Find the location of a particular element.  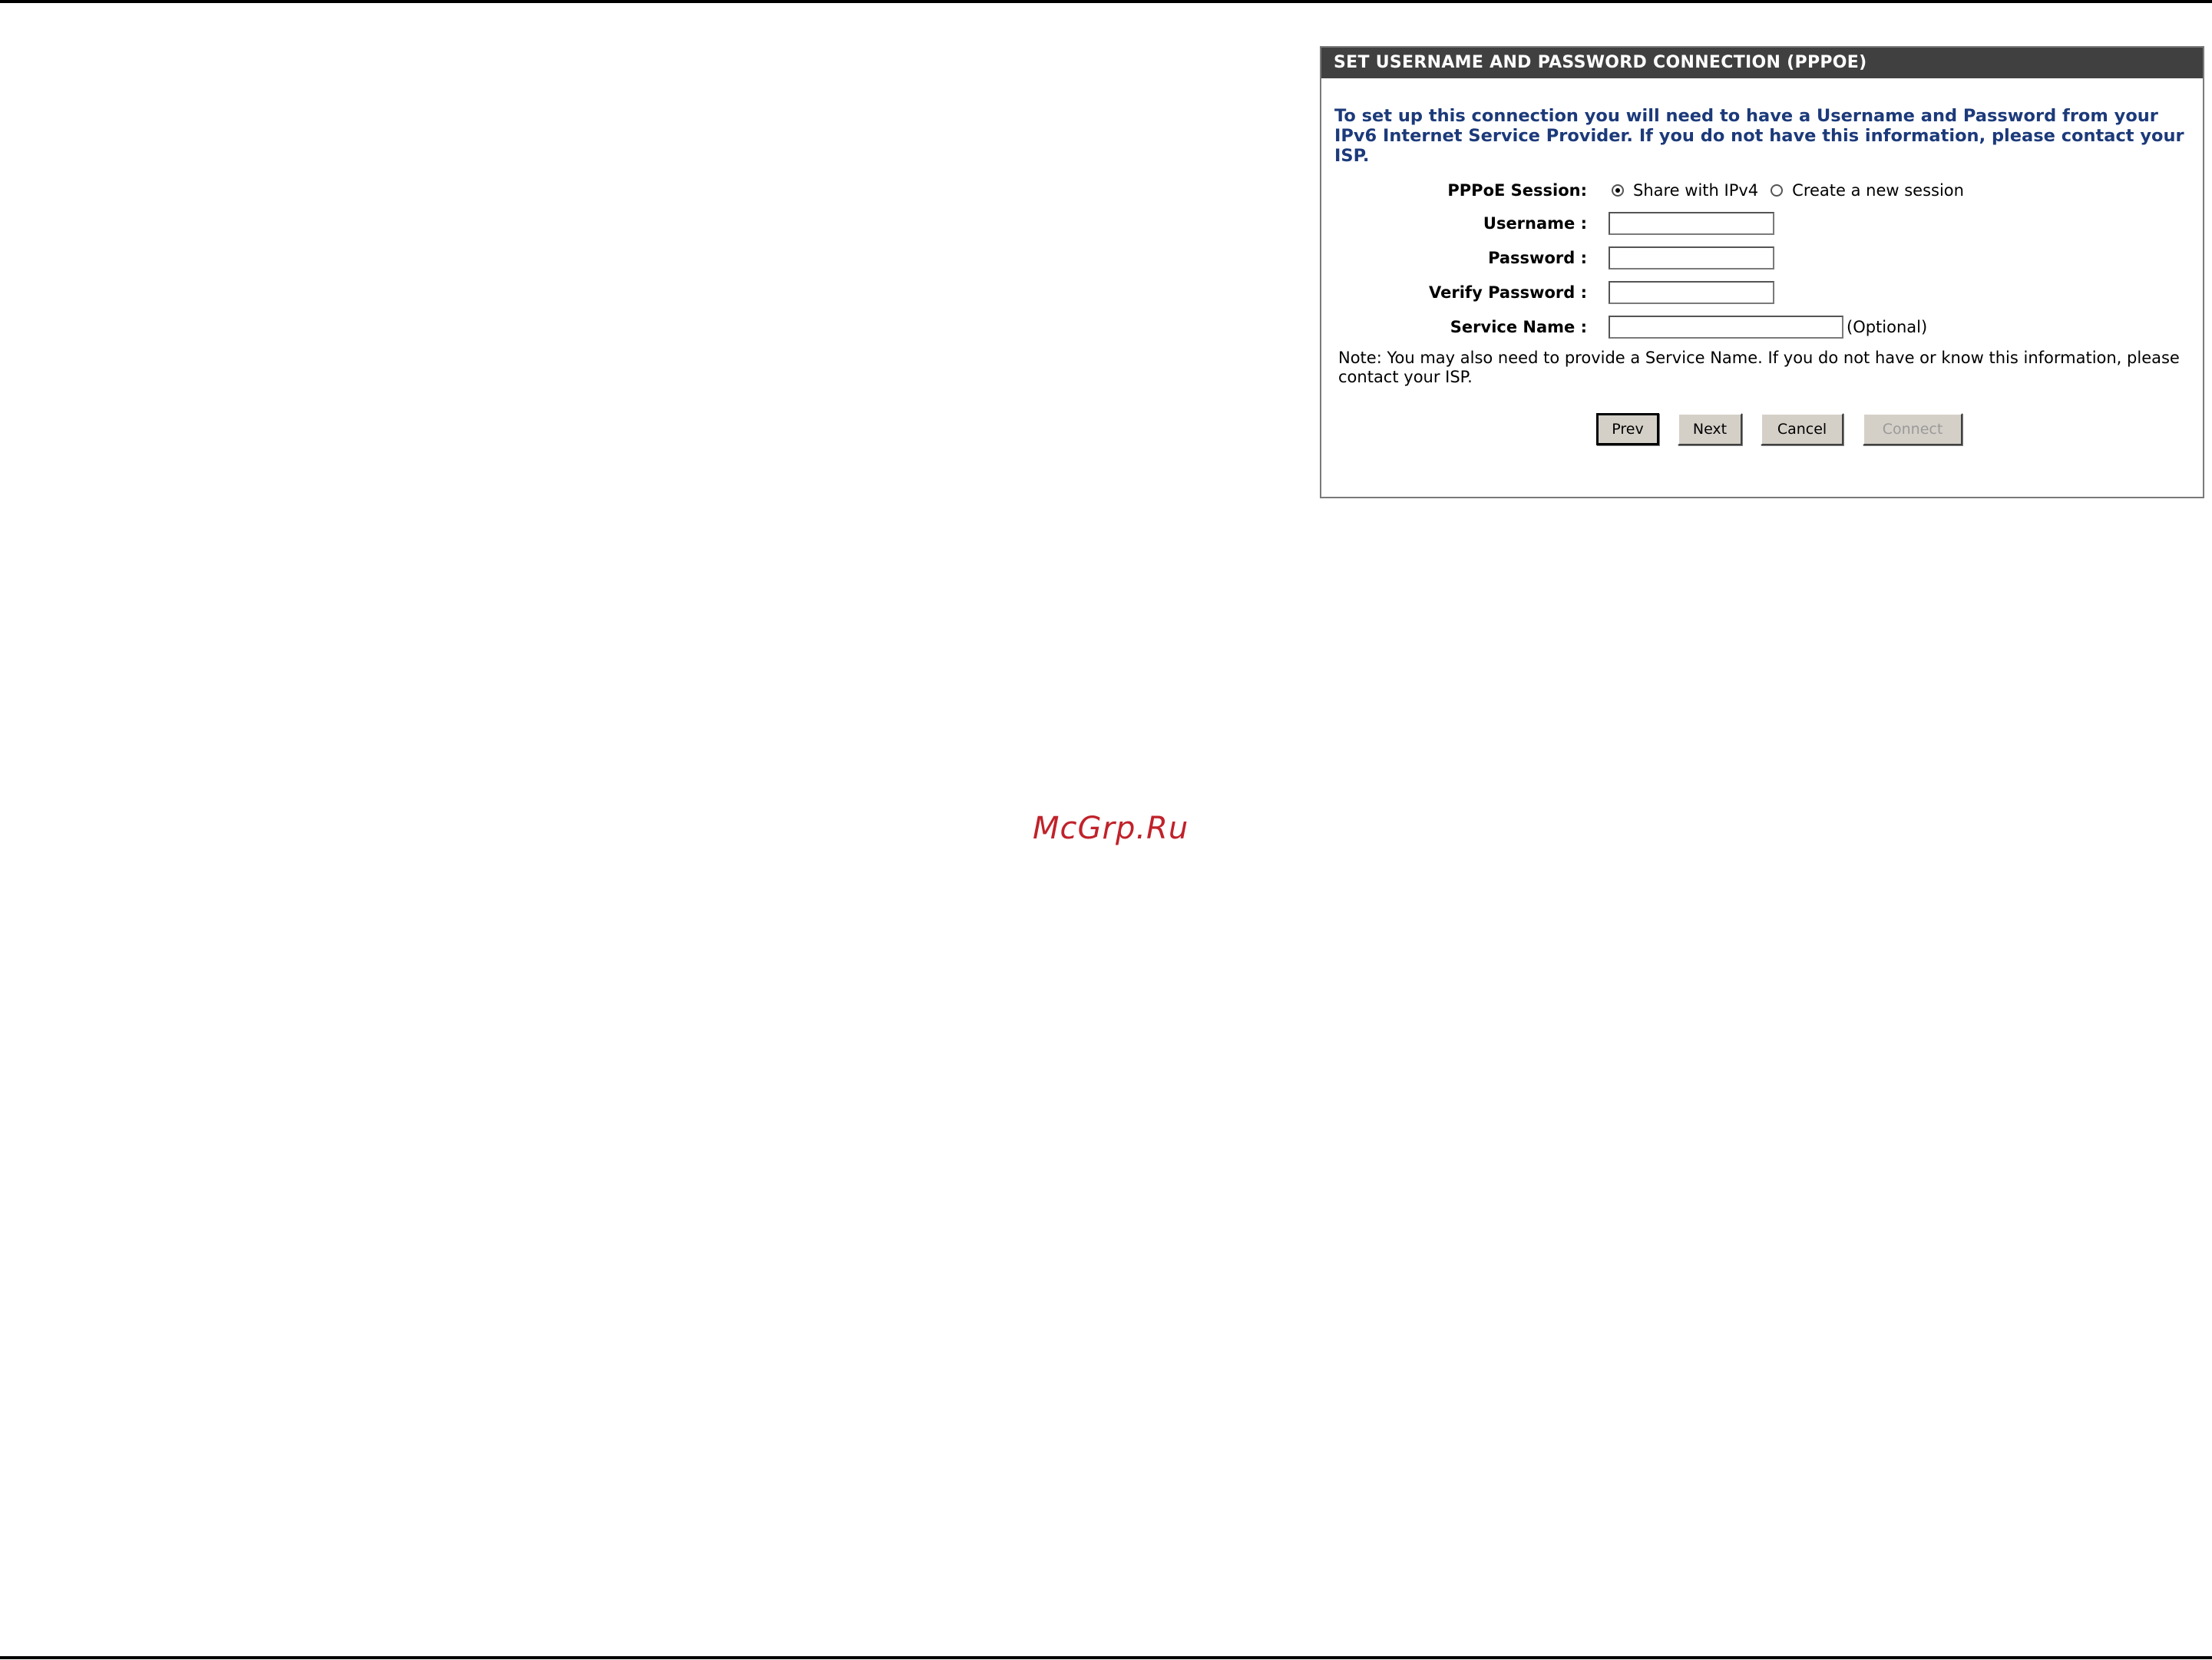

service-name-row: Service Name : (Optional) is located at coordinates (1763, 327).